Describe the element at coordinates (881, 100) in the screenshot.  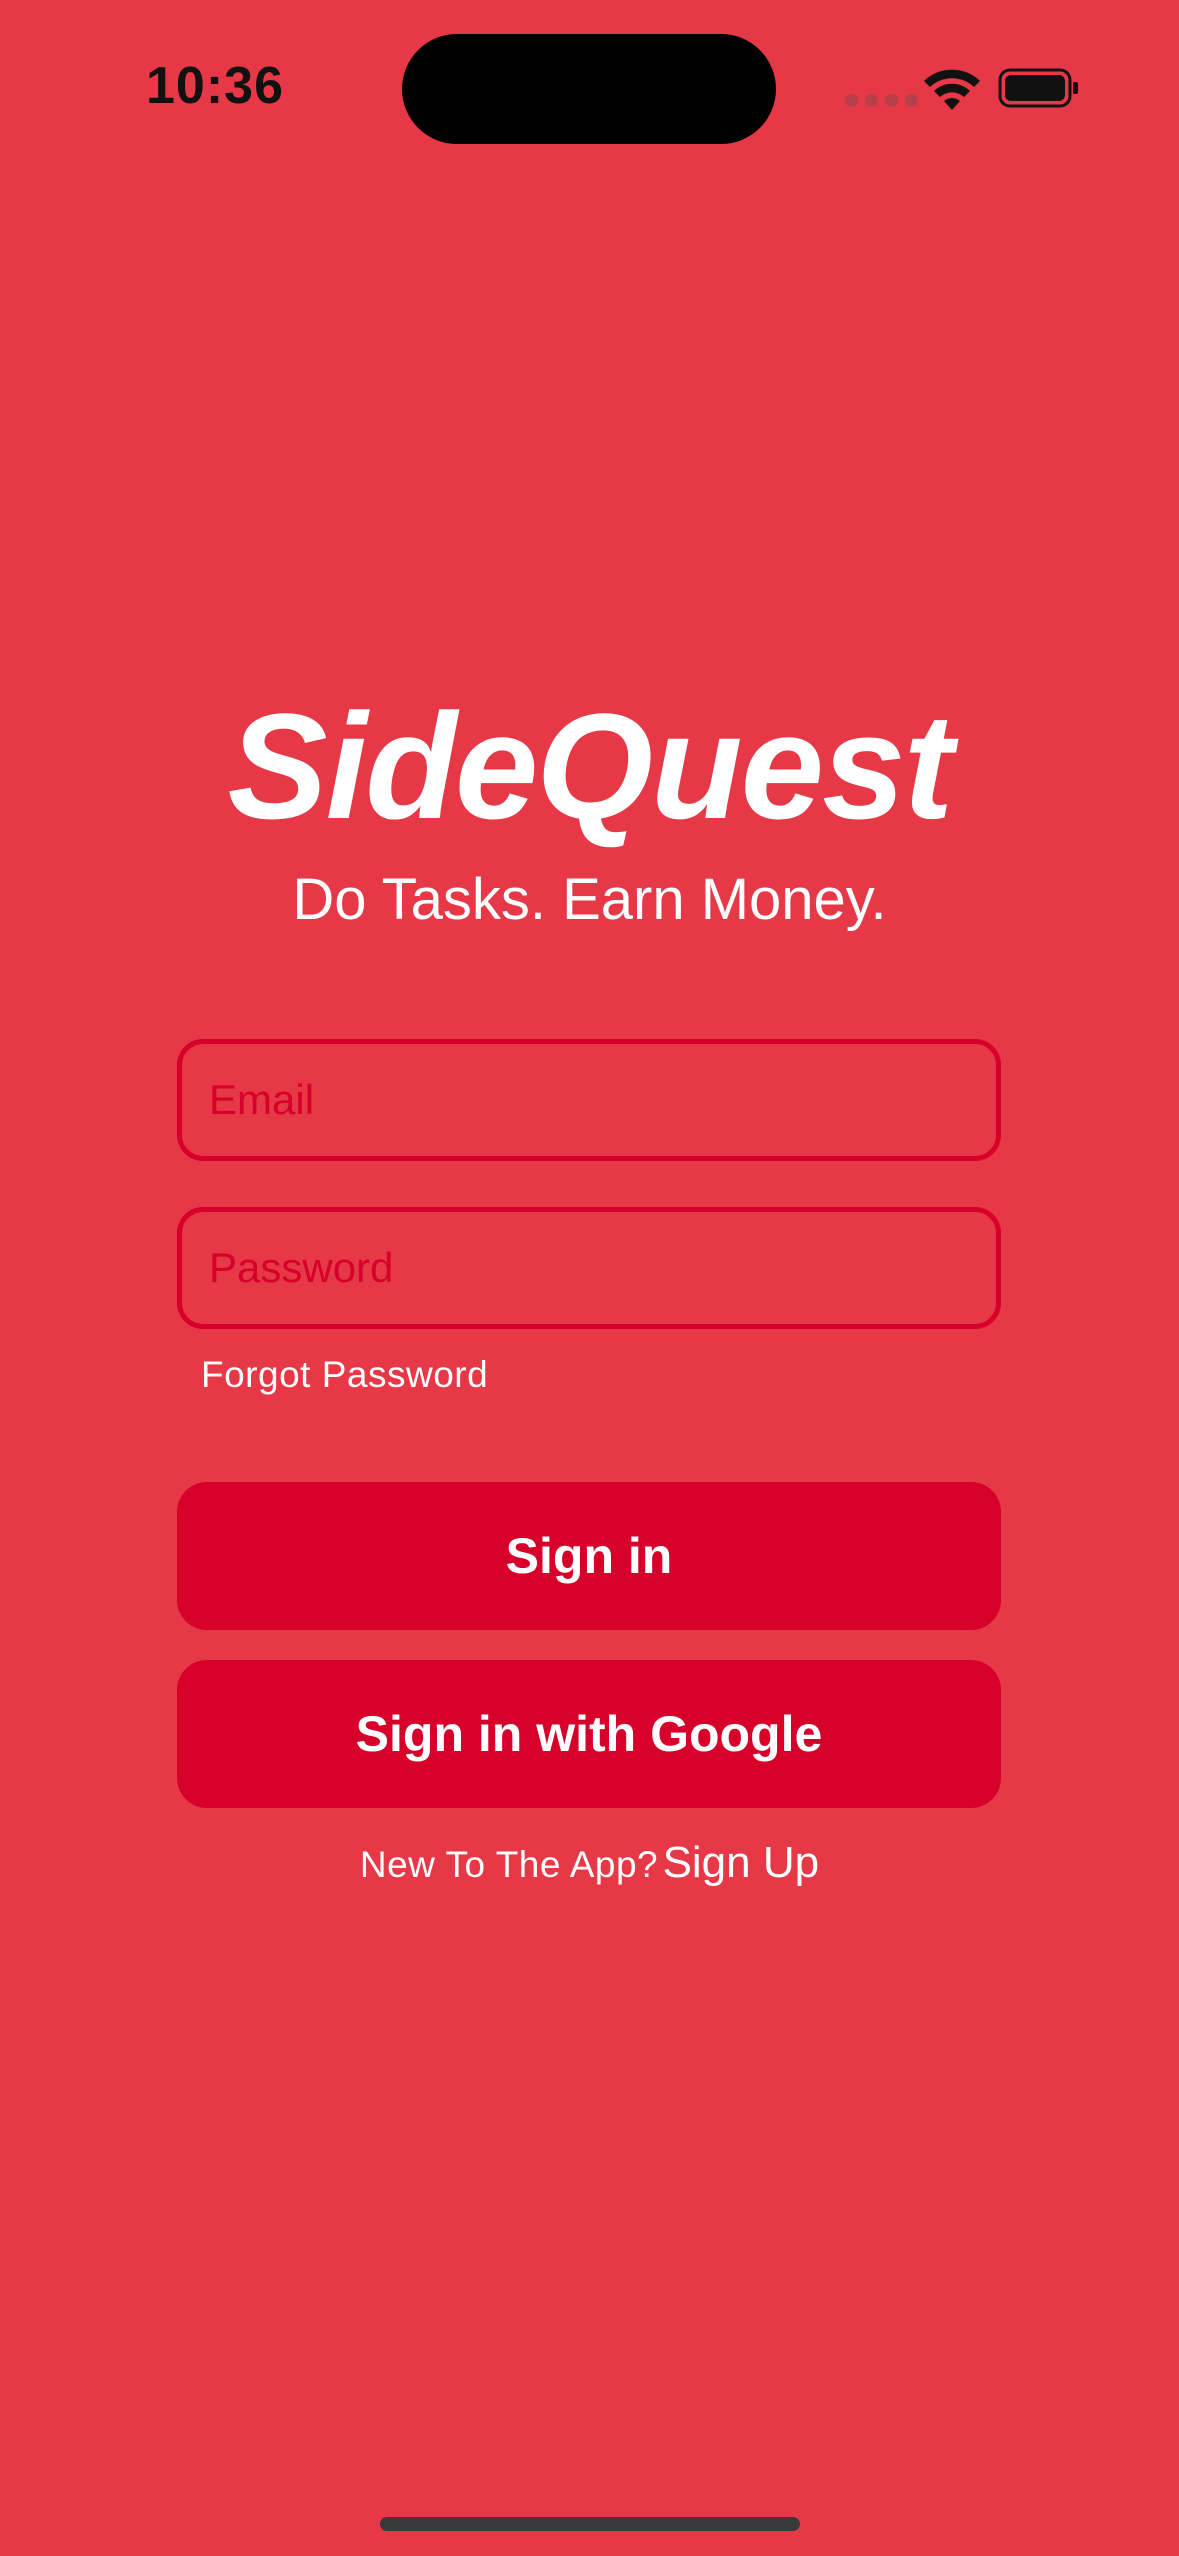
I see `cellular-signal-icon` at that location.